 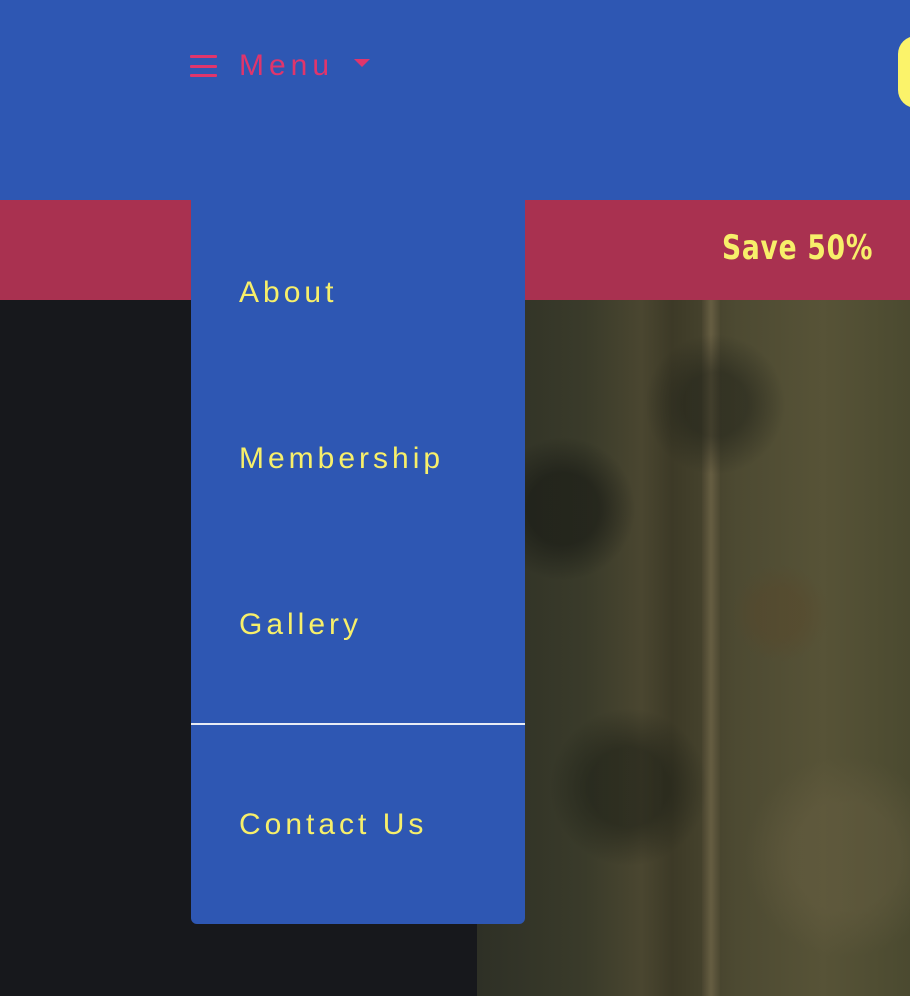 What do you see at coordinates (358, 724) in the screenshot?
I see `menu-divider` at bounding box center [358, 724].